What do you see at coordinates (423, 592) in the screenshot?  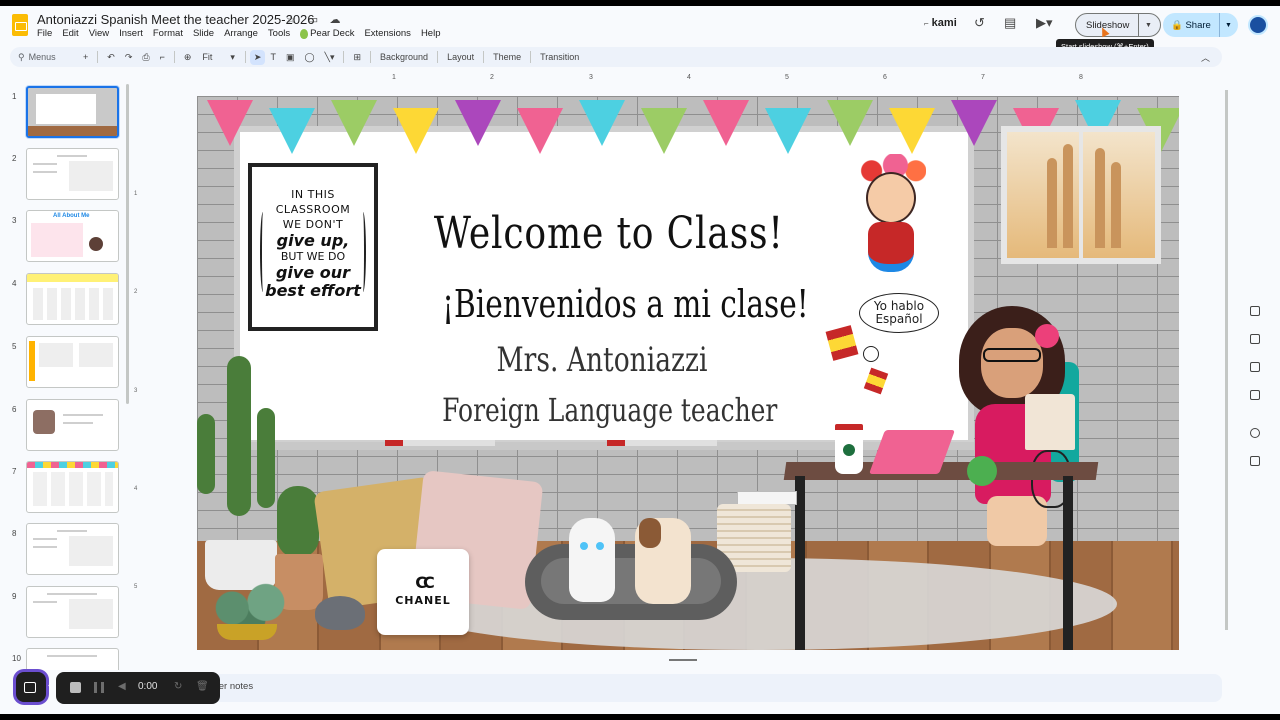 I see `chanel-pillow: CC CHANEL` at bounding box center [423, 592].